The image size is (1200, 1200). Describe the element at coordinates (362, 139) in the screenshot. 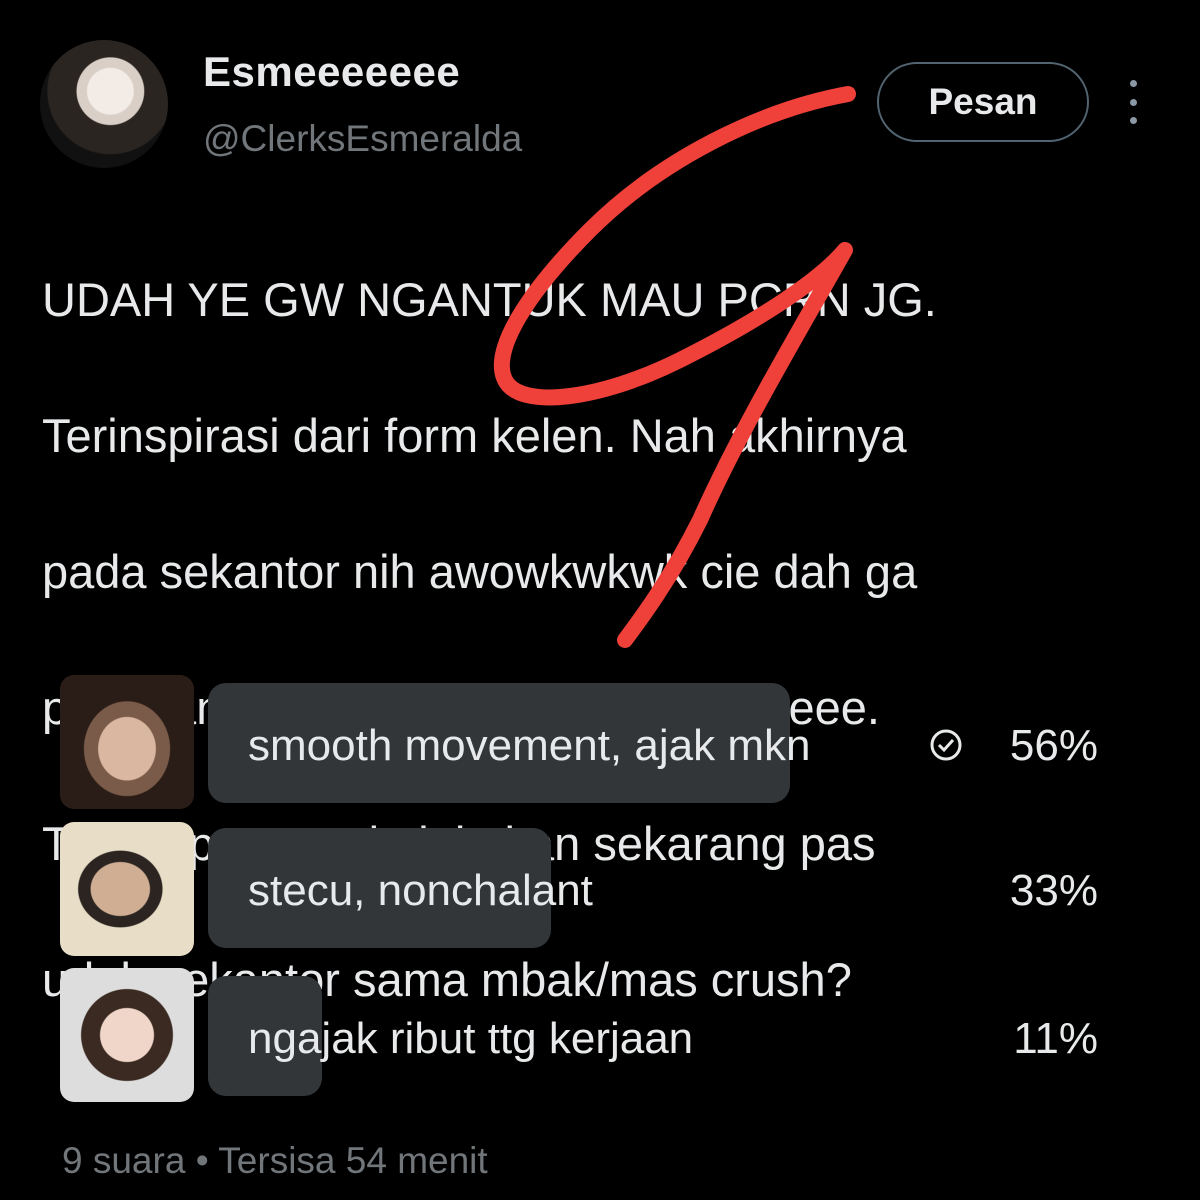

I see `user-handle: @ClerksEsmeralda` at that location.